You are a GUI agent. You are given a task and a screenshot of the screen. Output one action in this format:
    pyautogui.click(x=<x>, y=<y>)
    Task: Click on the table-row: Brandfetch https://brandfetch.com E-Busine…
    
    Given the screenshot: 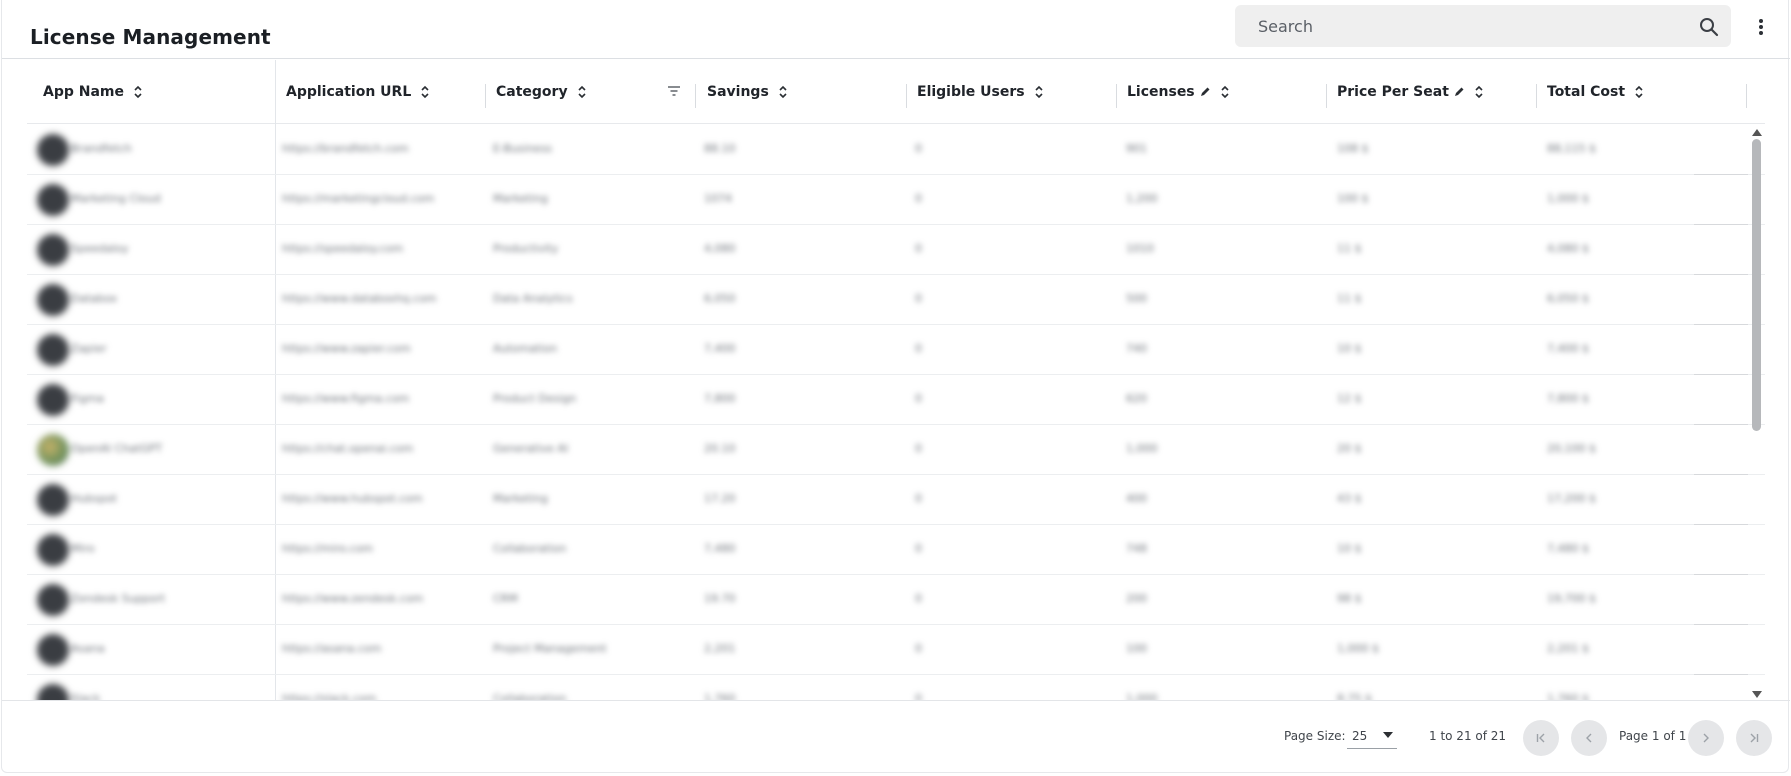 What is the action you would take?
    pyautogui.click(x=896, y=150)
    